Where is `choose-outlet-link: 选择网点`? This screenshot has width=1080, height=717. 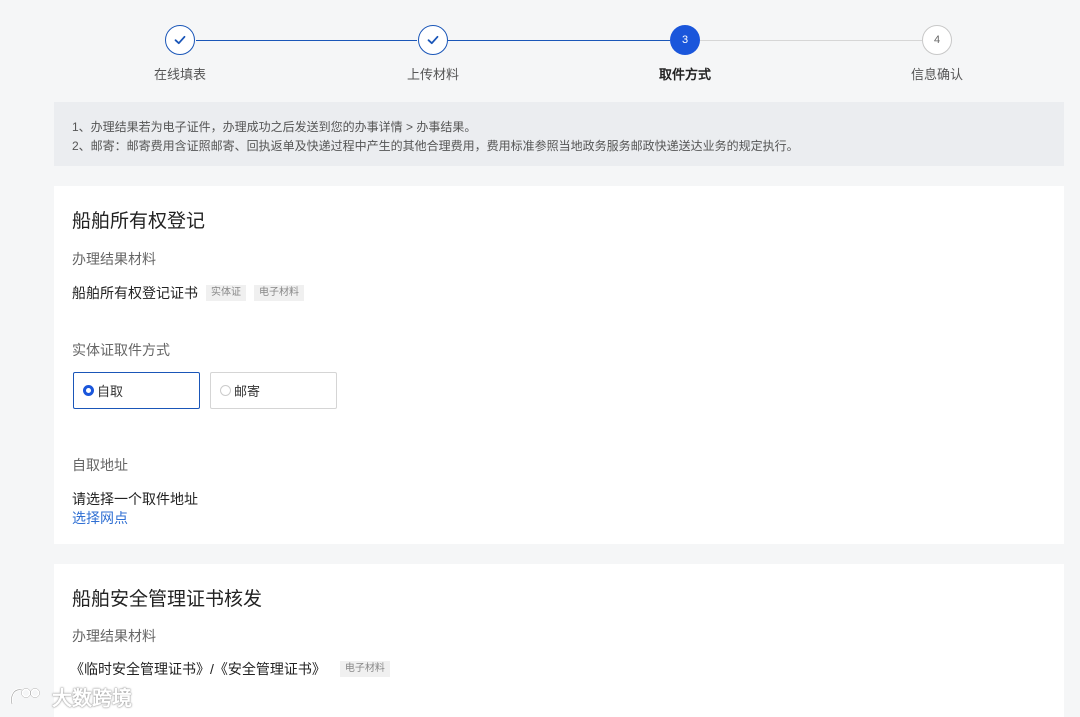
choose-outlet-link: 选择网点 is located at coordinates (100, 518).